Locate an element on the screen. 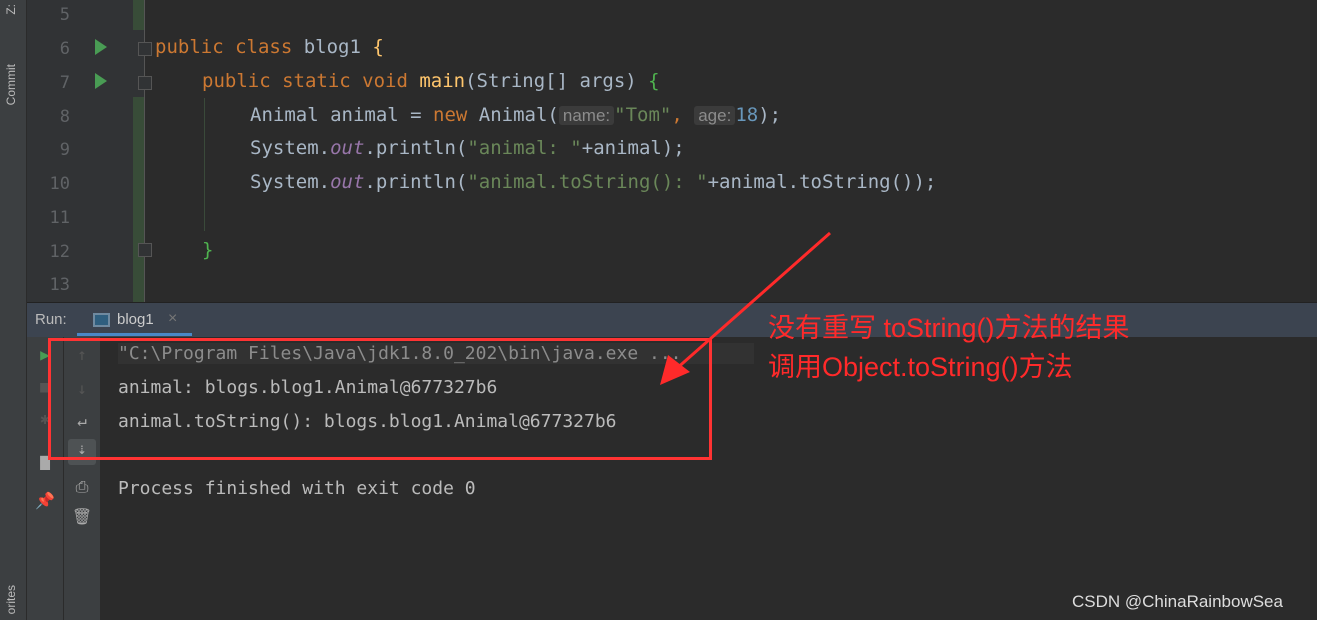  watermark: CSDN @ChinaRainbowSea is located at coordinates (1177, 601).